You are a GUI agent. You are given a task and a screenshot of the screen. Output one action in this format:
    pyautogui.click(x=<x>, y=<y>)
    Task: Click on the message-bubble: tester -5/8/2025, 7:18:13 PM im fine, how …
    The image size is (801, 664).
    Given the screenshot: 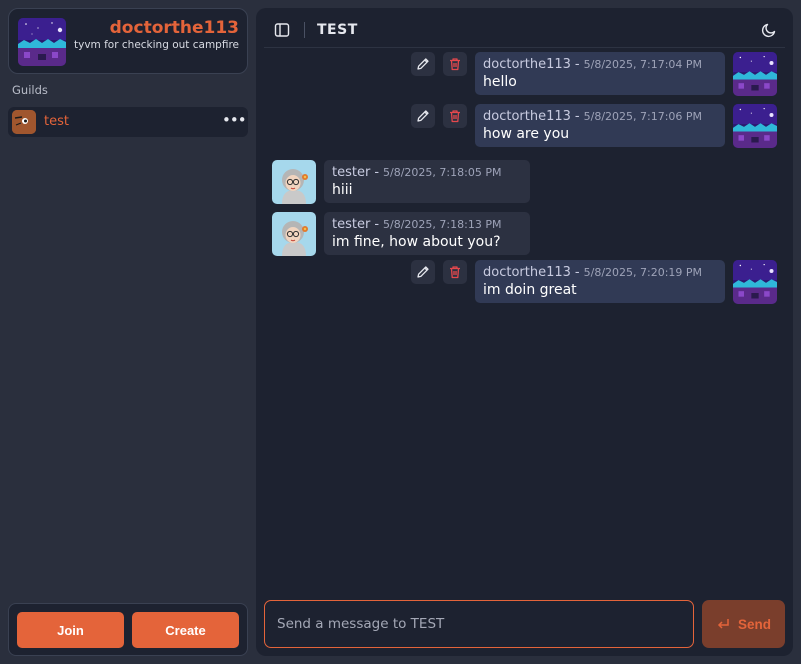 What is the action you would take?
    pyautogui.click(x=427, y=233)
    